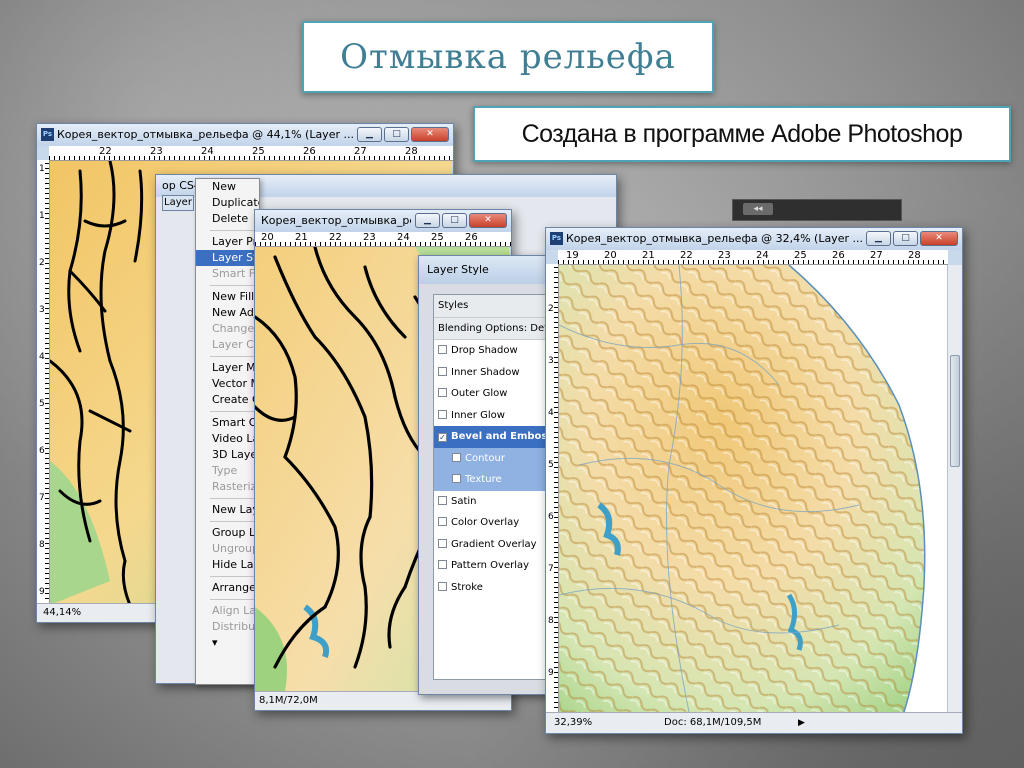  What do you see at coordinates (178, 203) in the screenshot?
I see `layer-tab: Layer` at bounding box center [178, 203].